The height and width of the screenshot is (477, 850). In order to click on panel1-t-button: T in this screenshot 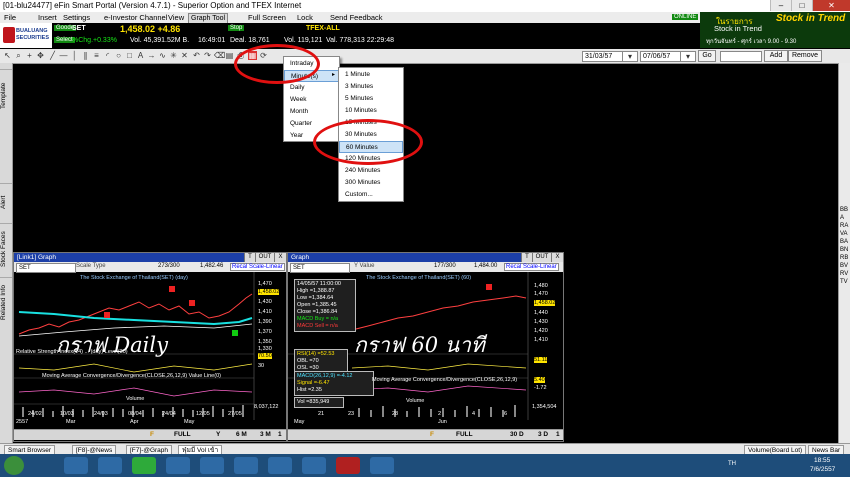, I will do `click(249, 257)`.